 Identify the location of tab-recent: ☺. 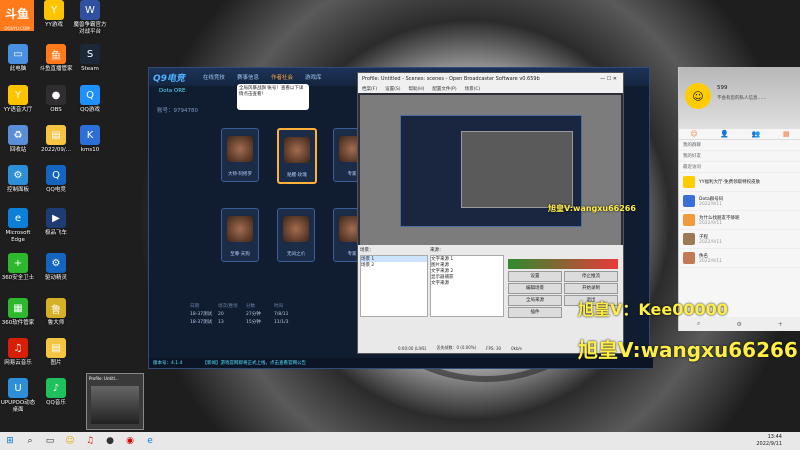
(693, 134).